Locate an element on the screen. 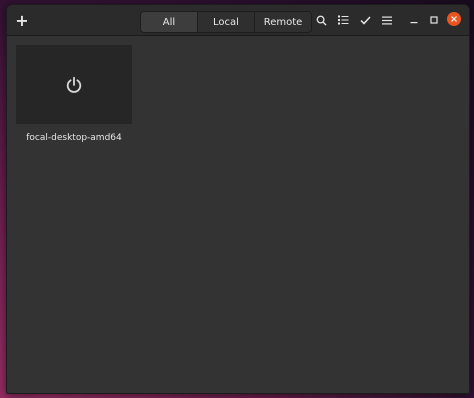  maximize-button is located at coordinates (434, 20).